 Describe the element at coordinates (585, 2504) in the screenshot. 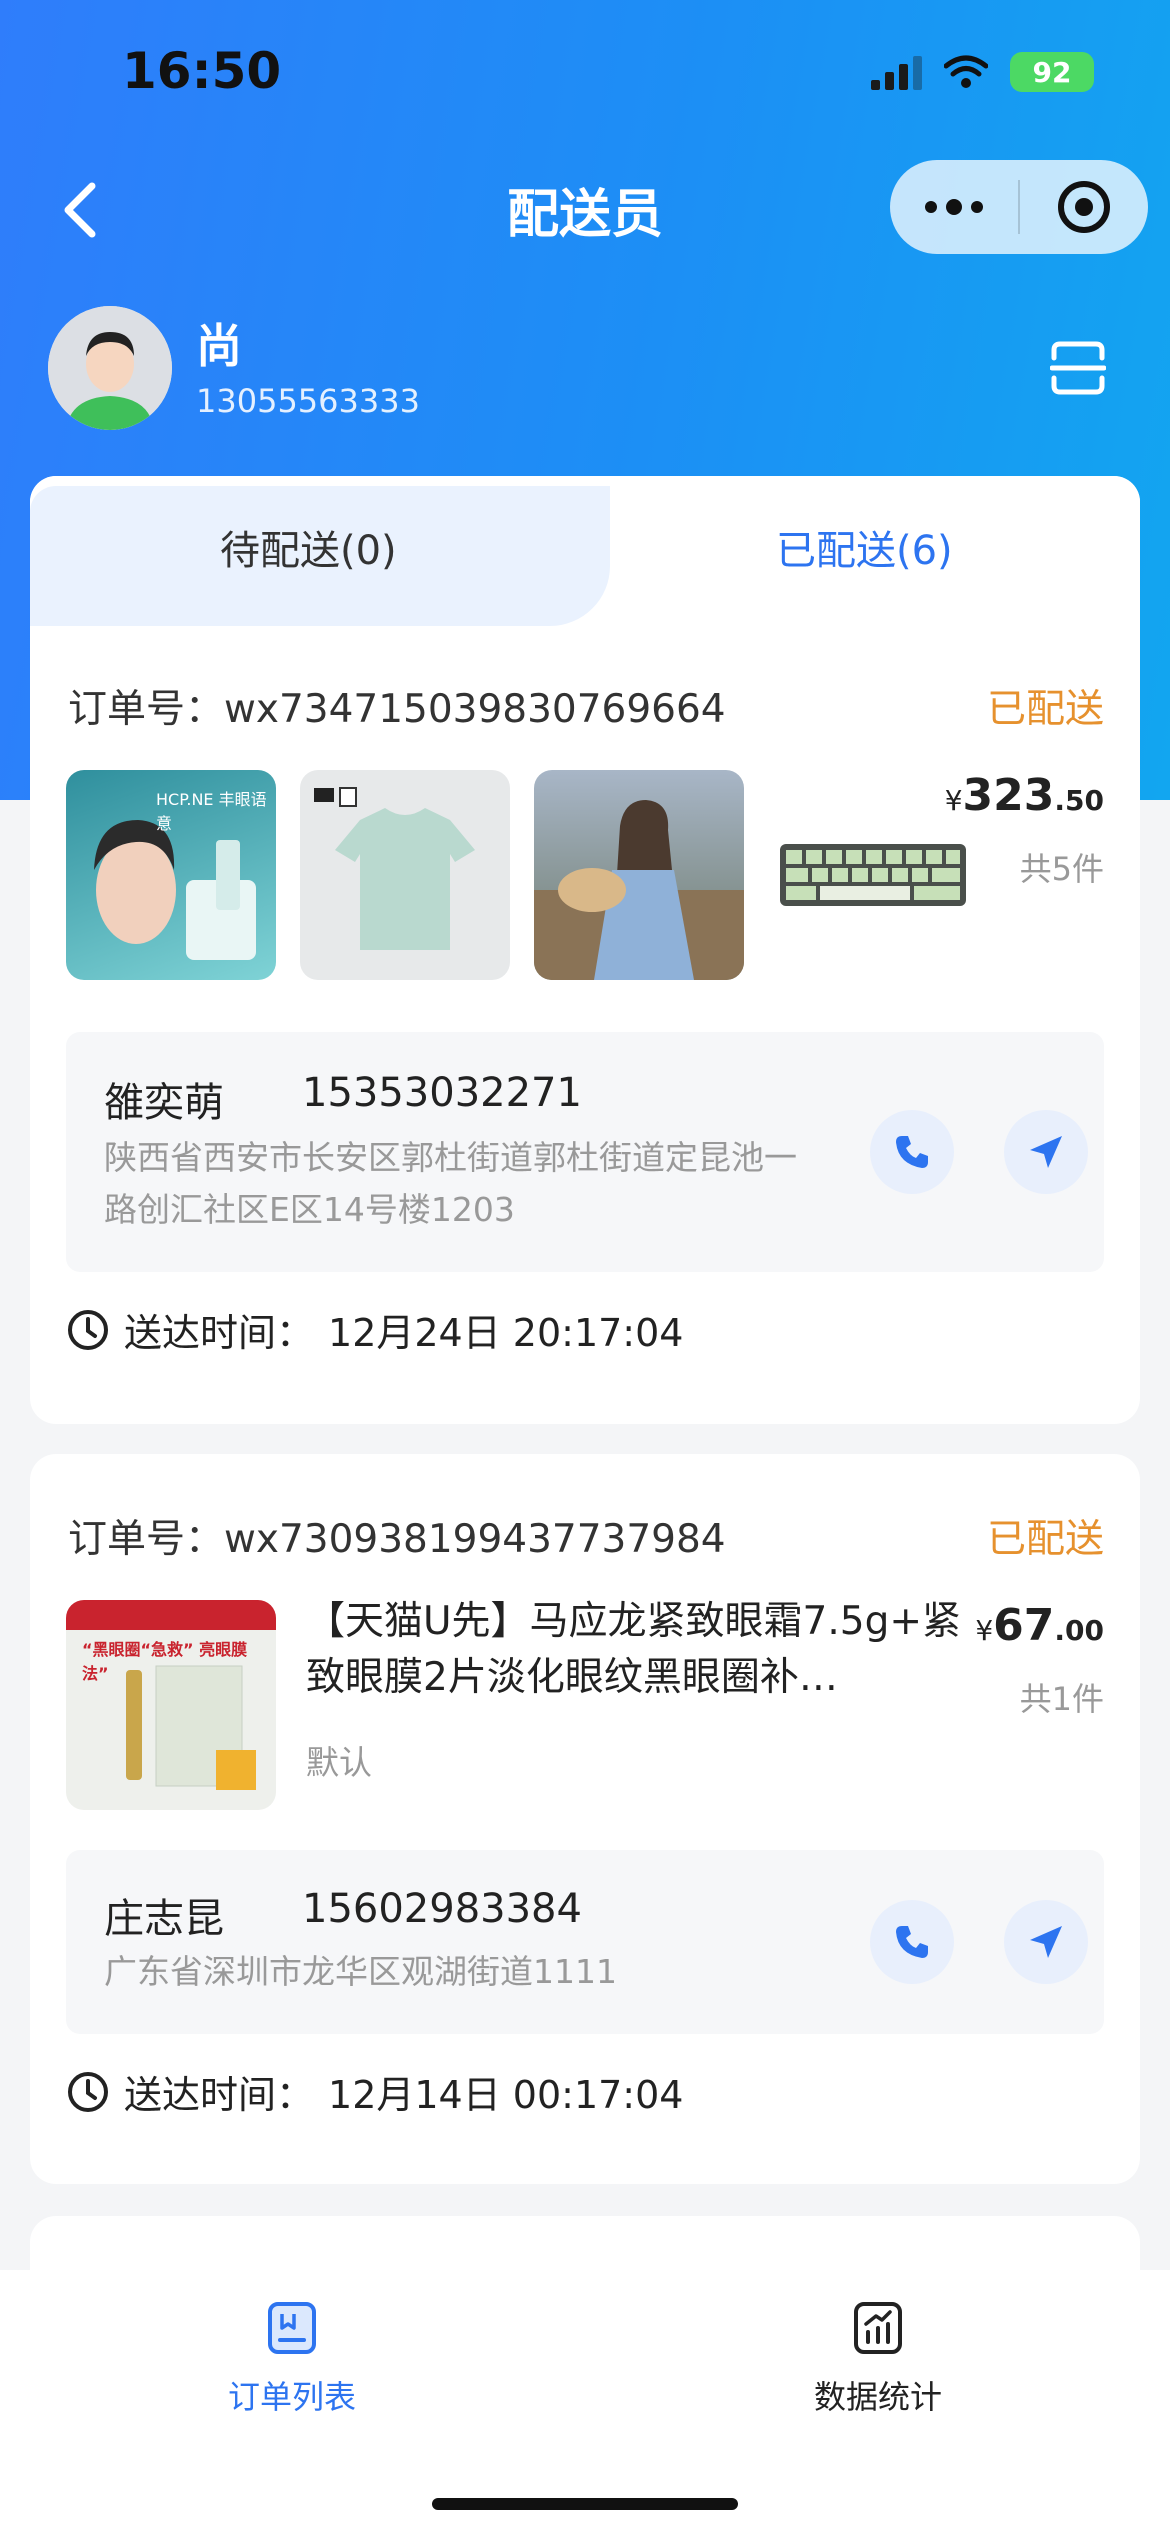

I see `home-indicator` at that location.